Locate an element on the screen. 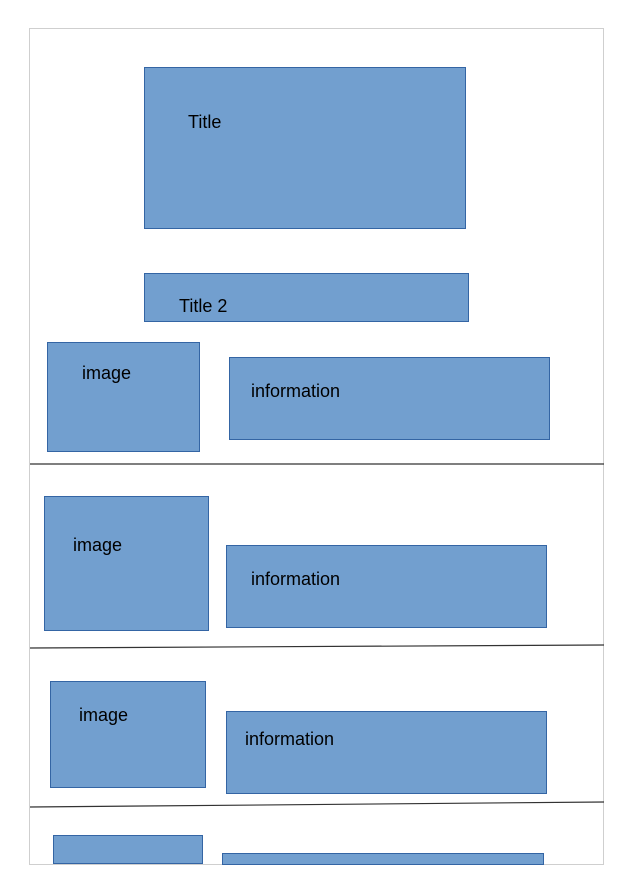 The height and width of the screenshot is (896, 634). title-label: Title is located at coordinates (205, 122).